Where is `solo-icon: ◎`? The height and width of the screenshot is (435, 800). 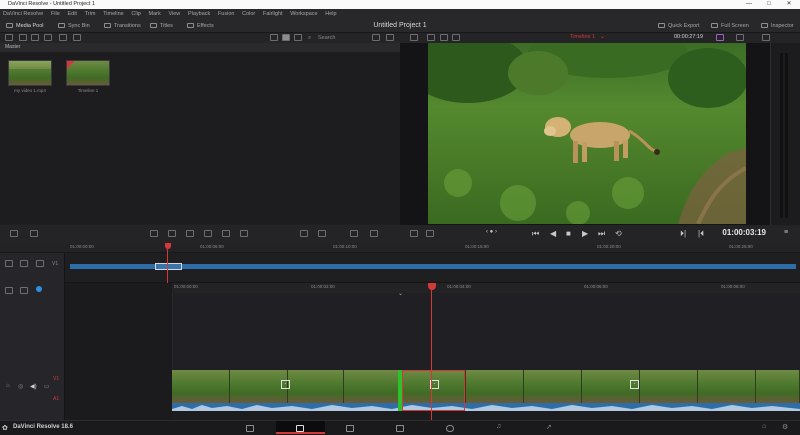 solo-icon: ◎ is located at coordinates (20, 386).